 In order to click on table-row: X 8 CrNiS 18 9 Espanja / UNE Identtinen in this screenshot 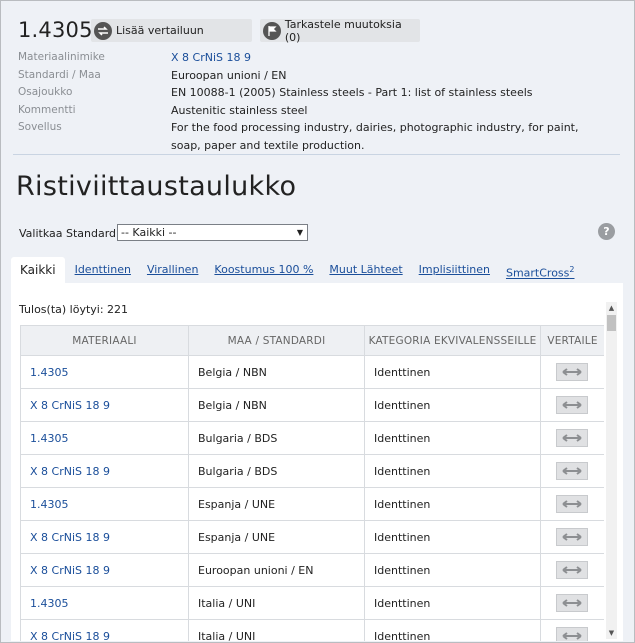, I will do `click(312, 537)`.